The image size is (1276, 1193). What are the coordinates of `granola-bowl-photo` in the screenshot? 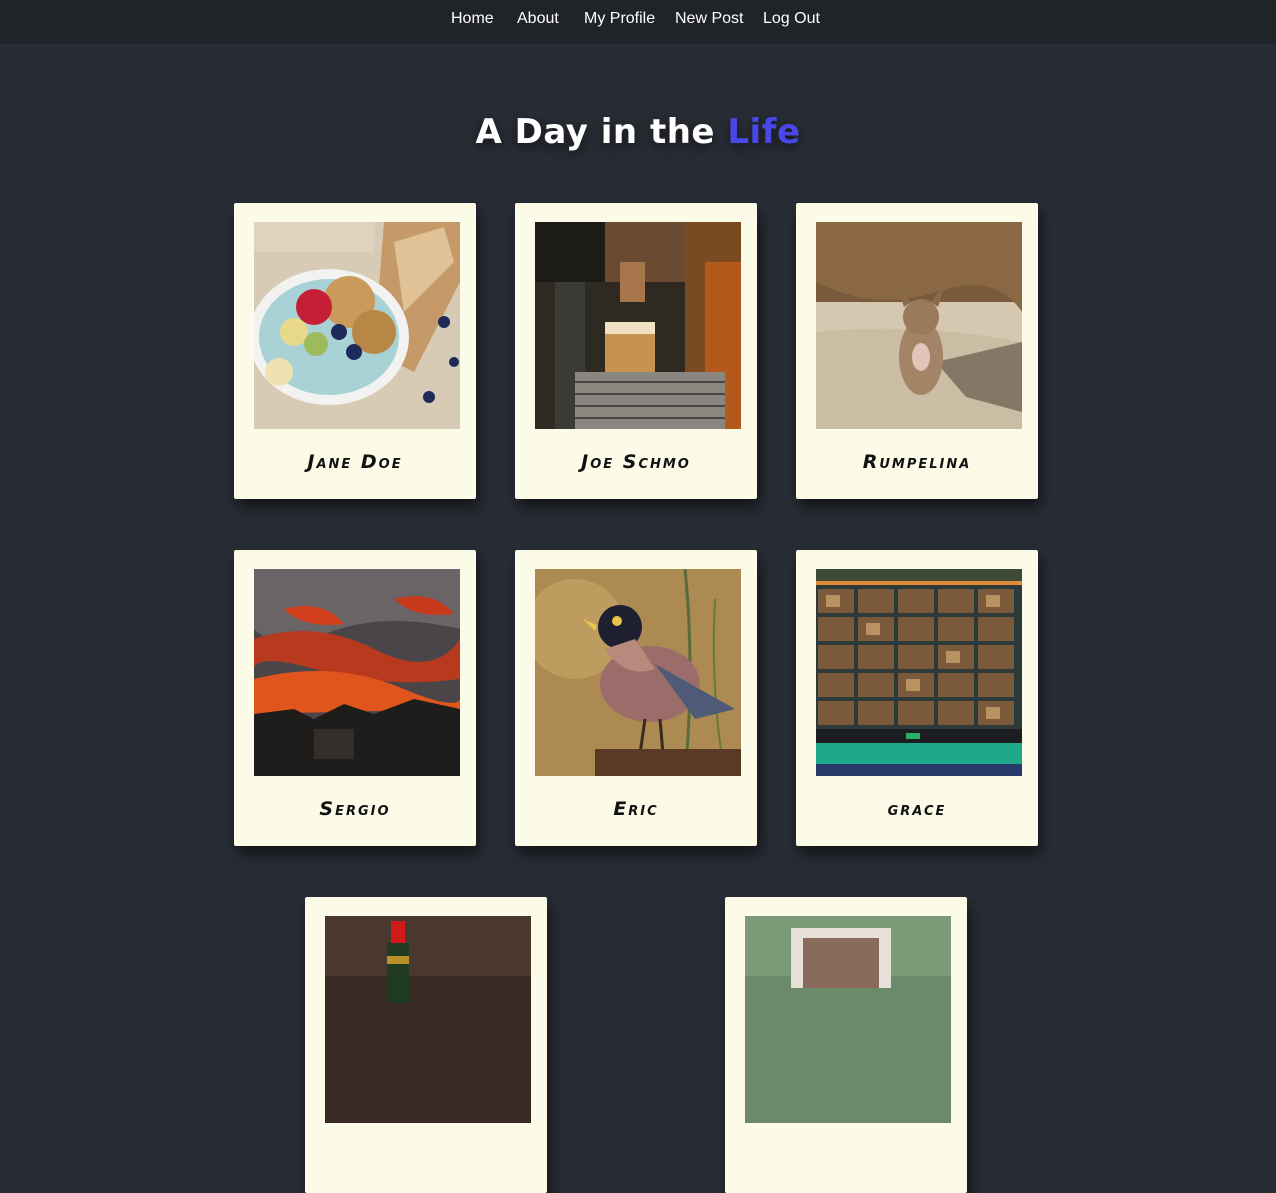 It's located at (357, 325).